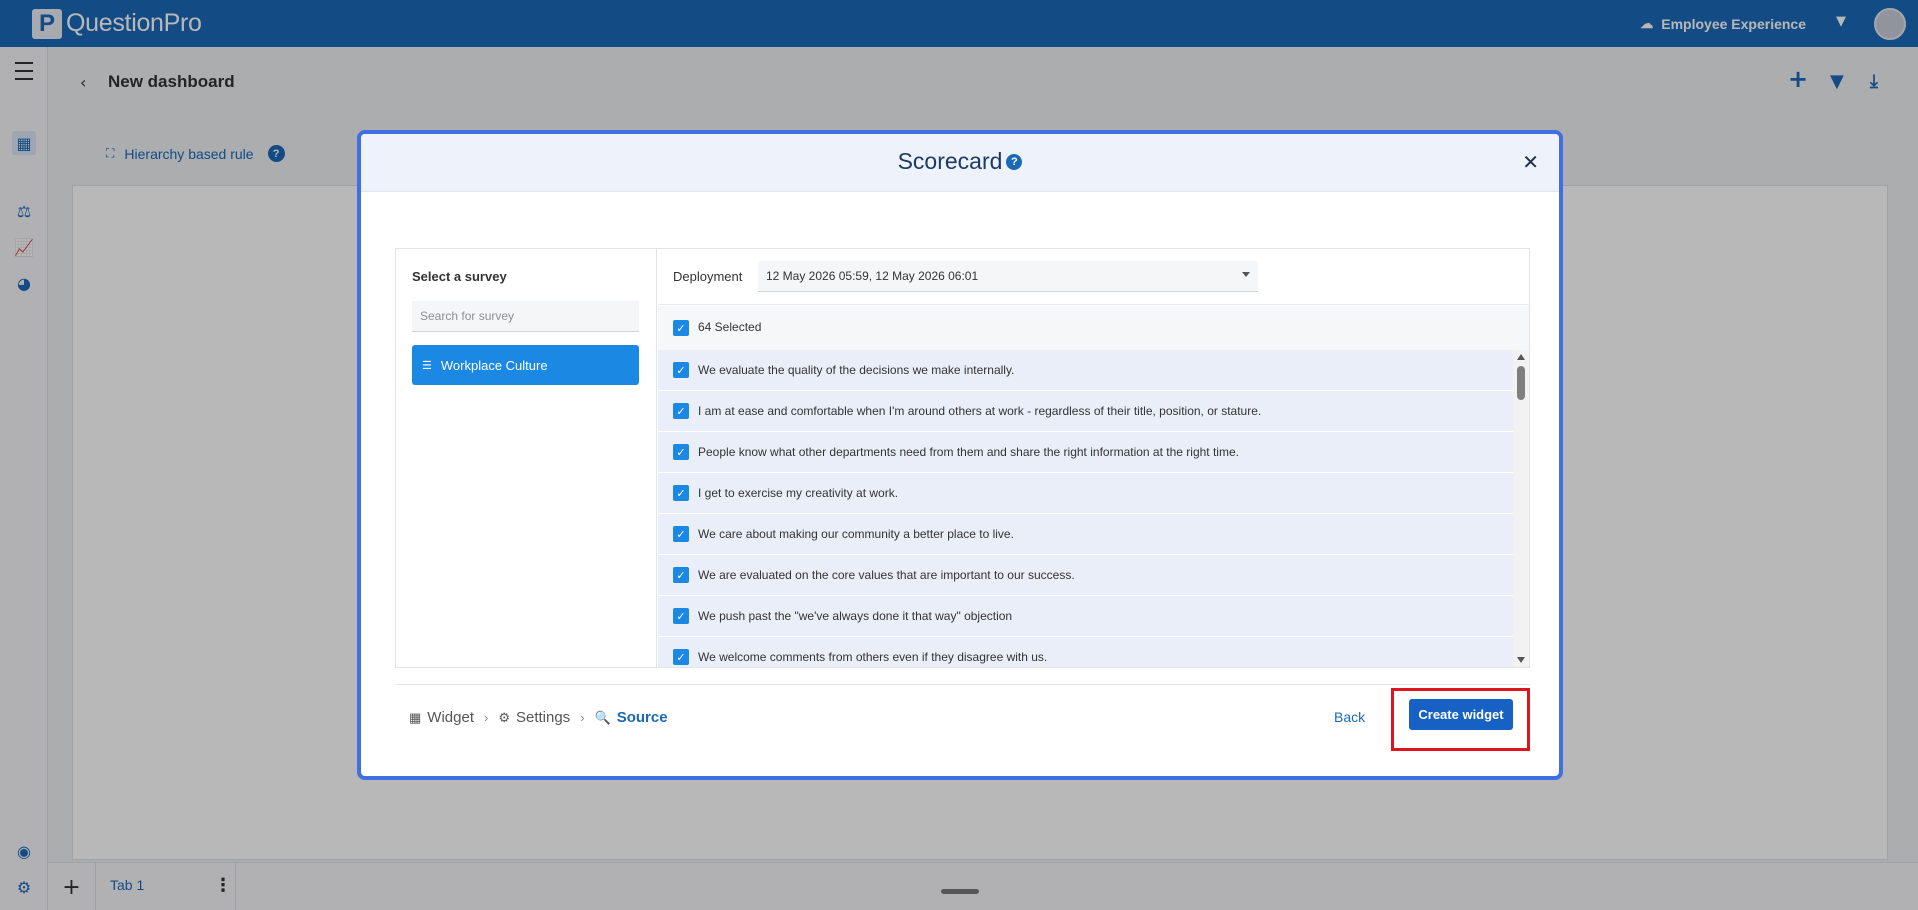 This screenshot has width=1918, height=910. What do you see at coordinates (950, 161) in the screenshot?
I see `modal-title-text: Scorecard` at bounding box center [950, 161].